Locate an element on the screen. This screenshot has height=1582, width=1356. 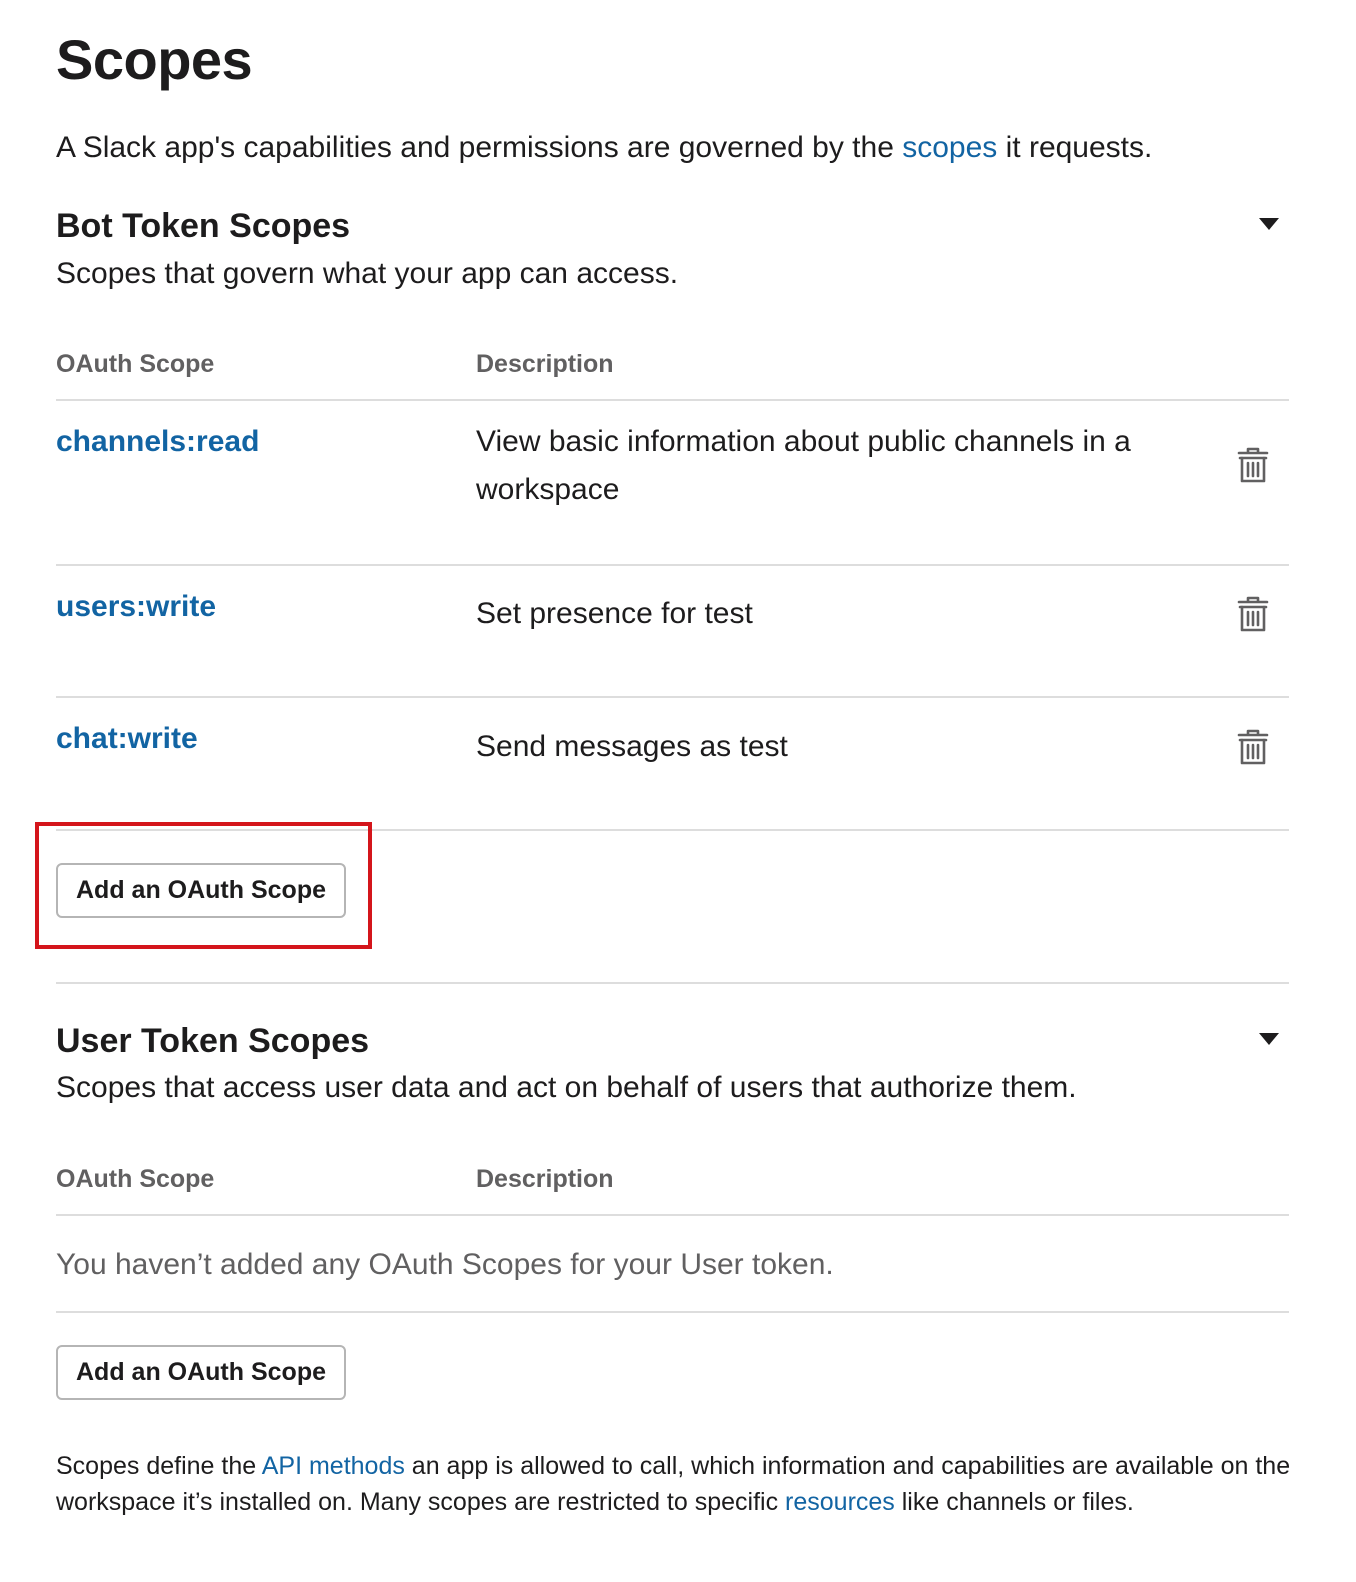
highlight-box is located at coordinates (203, 885).